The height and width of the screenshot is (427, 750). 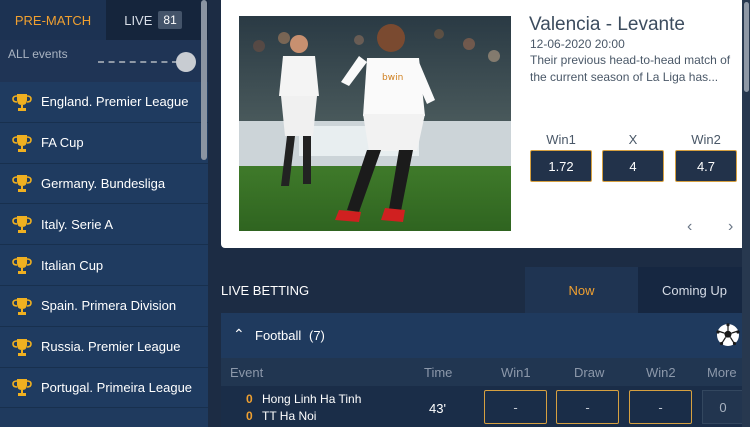 I want to click on all-events-label: ALL events, so click(x=38, y=54).